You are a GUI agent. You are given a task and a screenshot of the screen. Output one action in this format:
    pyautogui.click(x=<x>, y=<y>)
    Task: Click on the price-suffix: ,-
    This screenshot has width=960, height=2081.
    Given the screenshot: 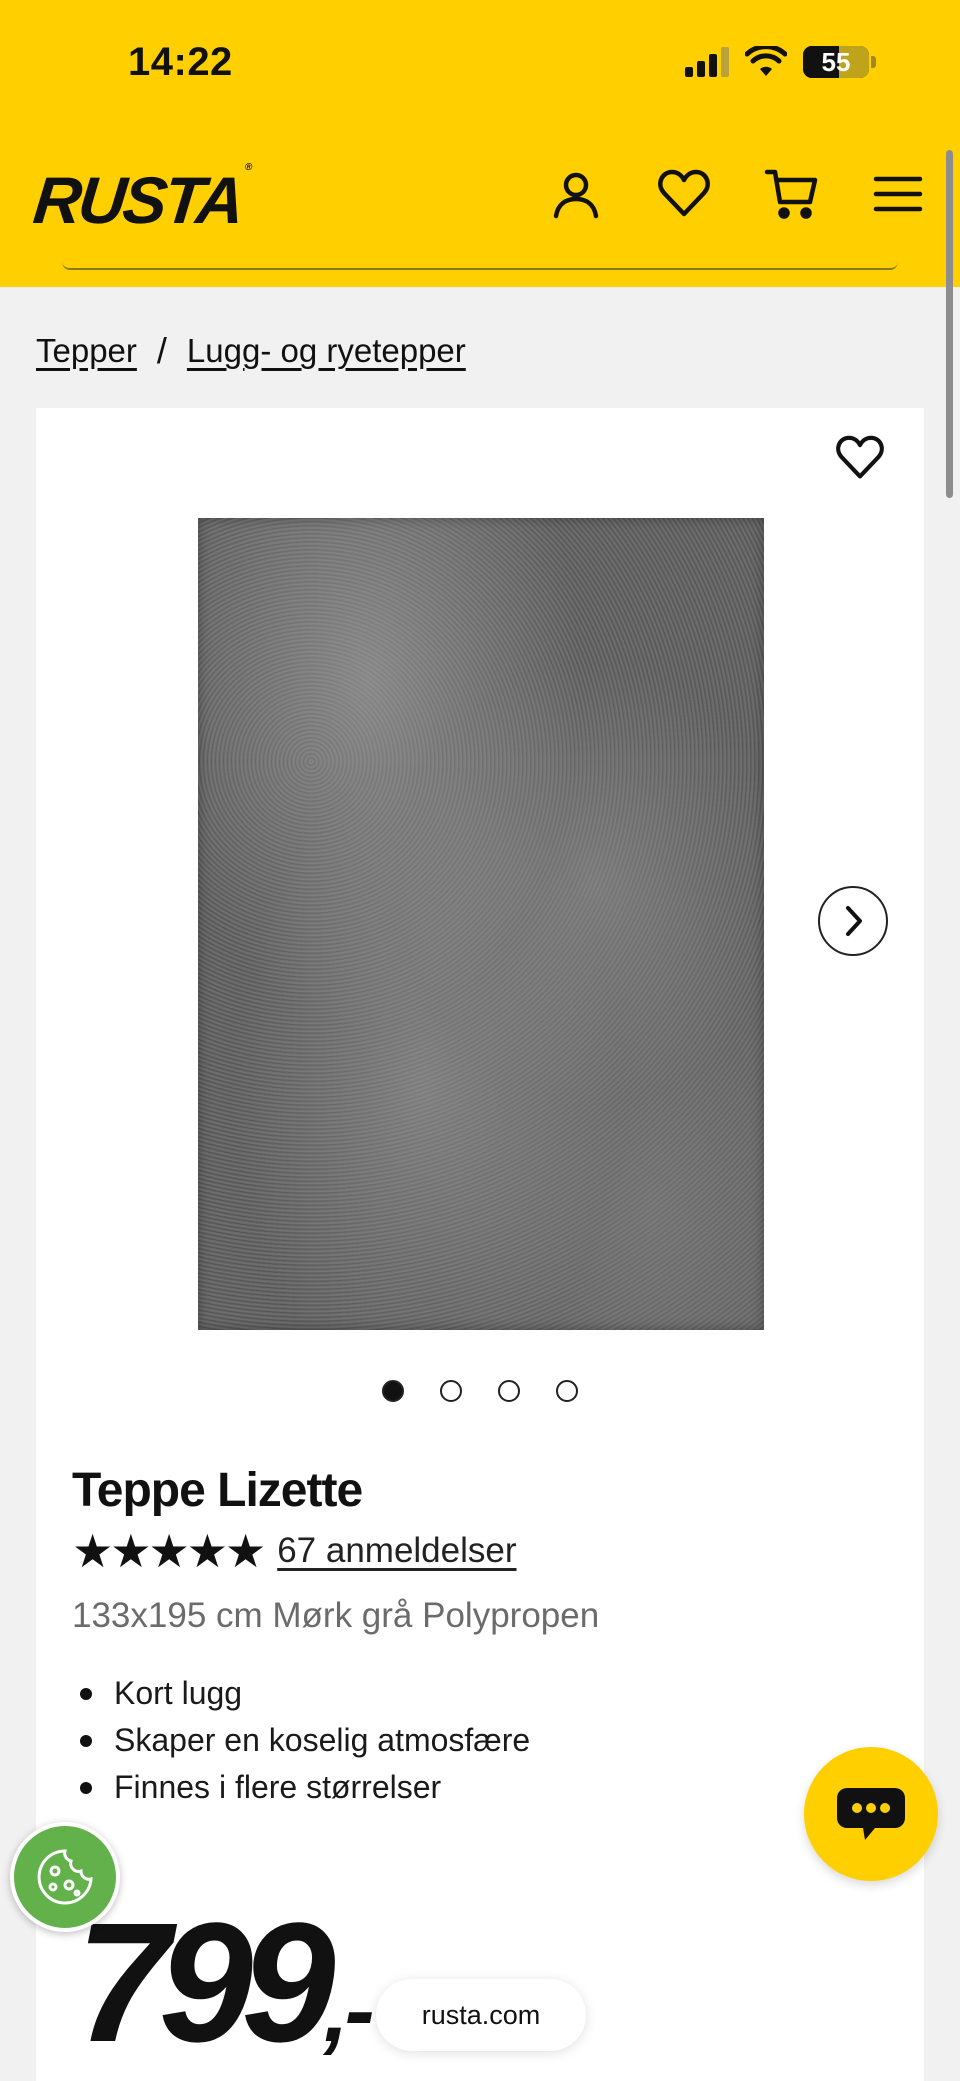 What is the action you would take?
    pyautogui.click(x=349, y=2011)
    